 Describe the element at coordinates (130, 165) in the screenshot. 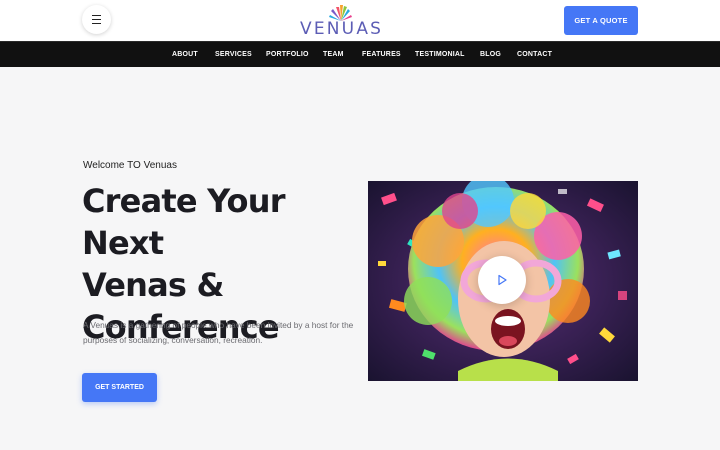

I see `hero-welcome-text: Welcome TO Venuas` at that location.